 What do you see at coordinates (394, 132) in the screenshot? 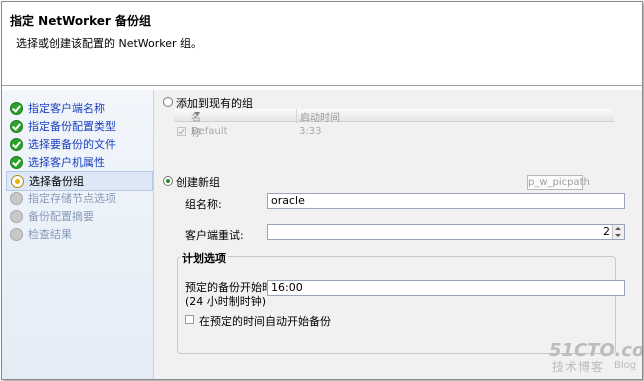
I see `table-row: Default 3:33` at bounding box center [394, 132].